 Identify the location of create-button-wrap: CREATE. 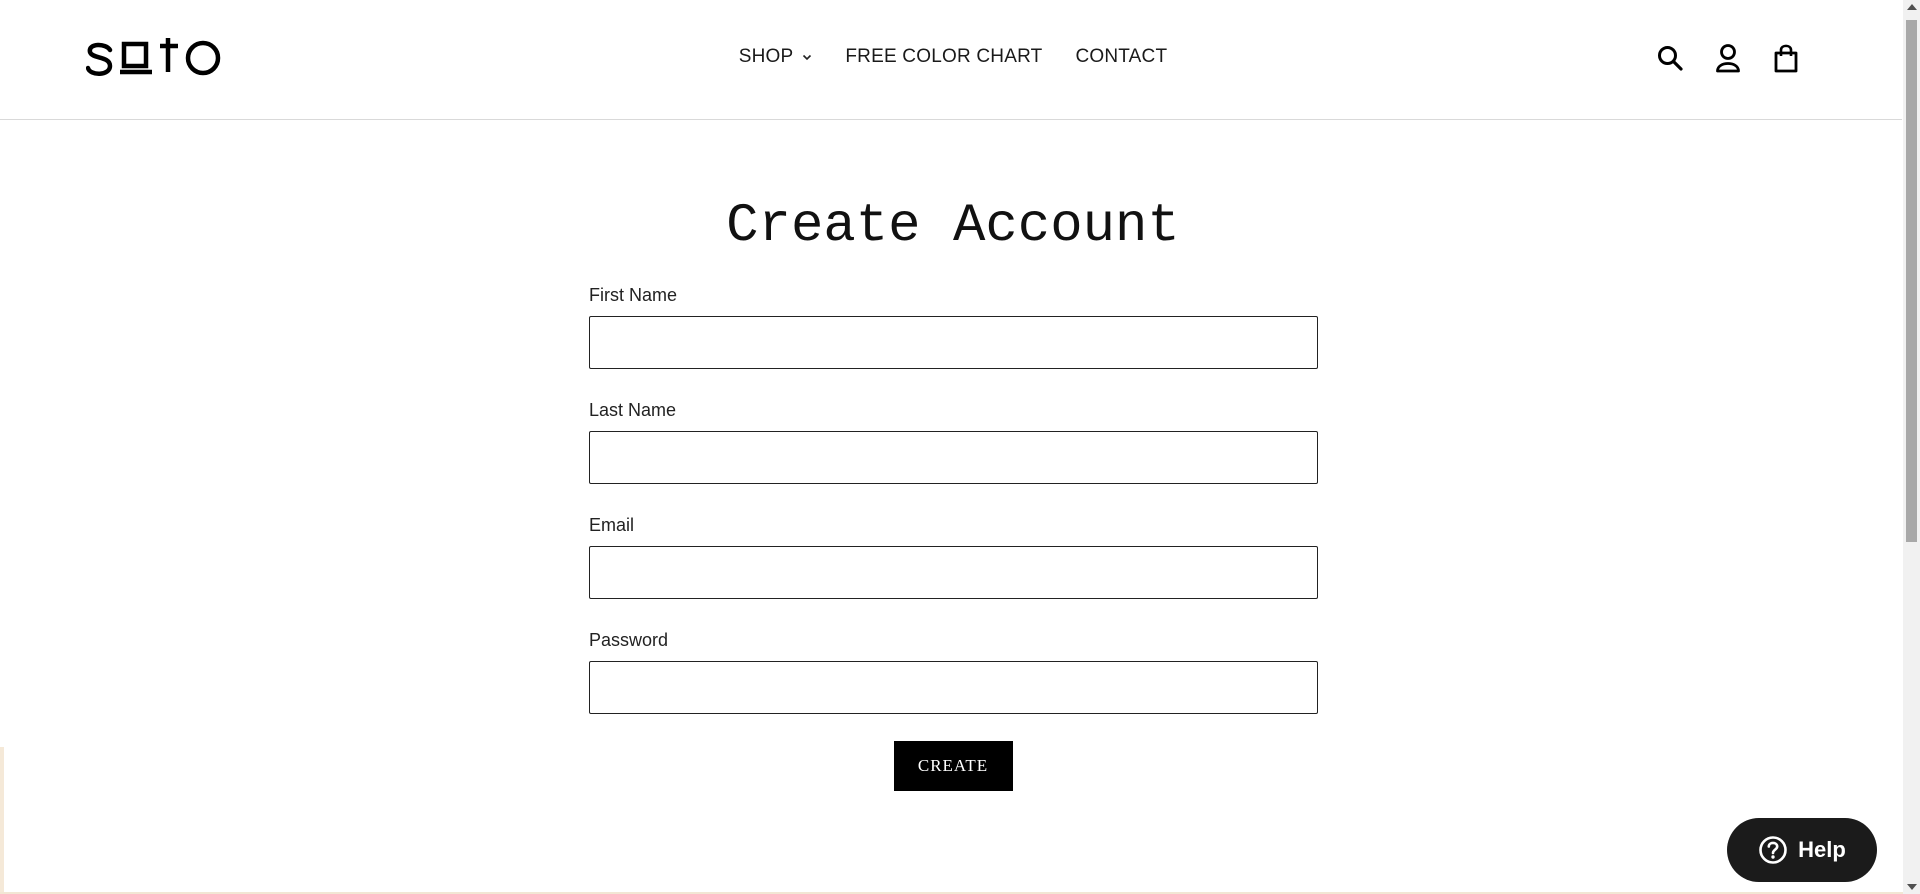
(953, 766).